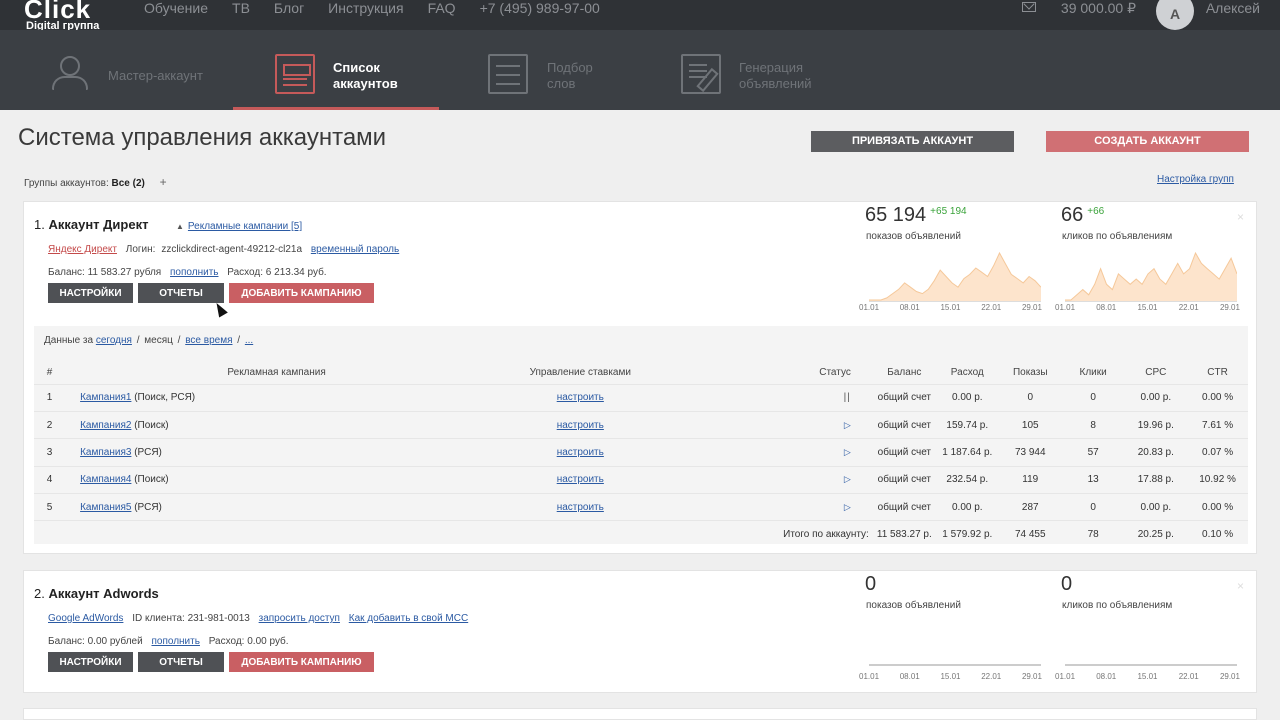 The image size is (1280, 720). Describe the element at coordinates (176, 9) in the screenshot. I see `topnav-learning: Обучение` at that location.